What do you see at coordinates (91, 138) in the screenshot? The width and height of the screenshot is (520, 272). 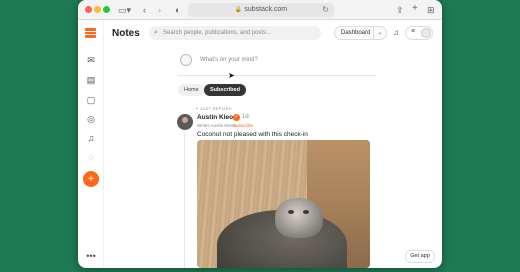 I see `bell-icon: ♫` at bounding box center [91, 138].